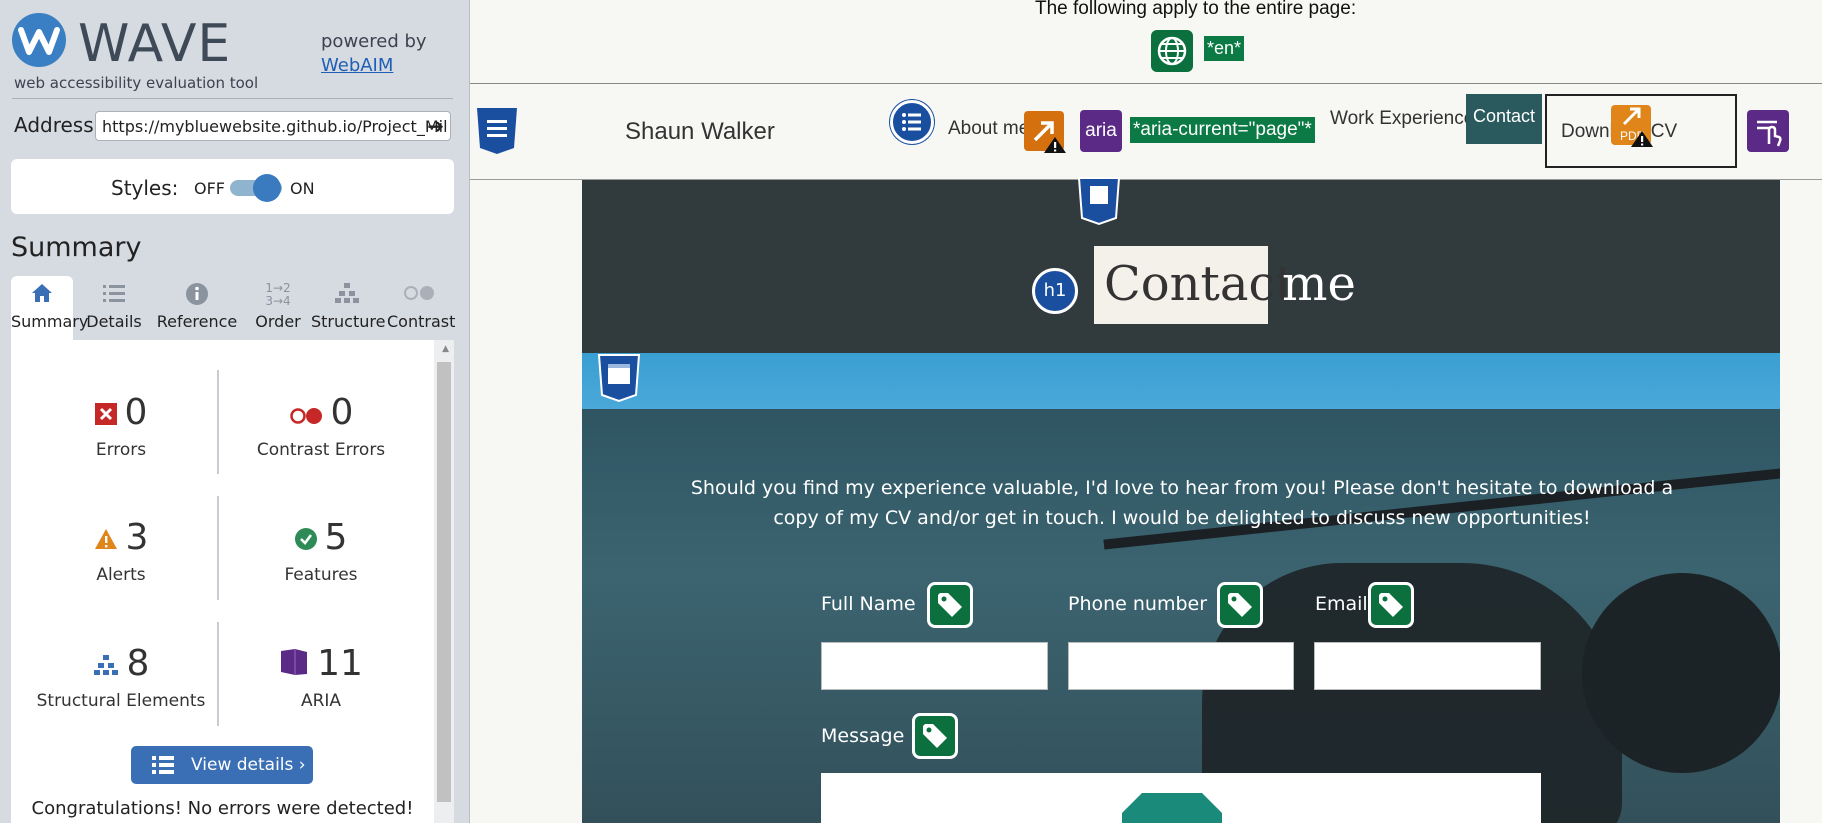  What do you see at coordinates (248, 765) in the screenshot?
I see `view-details-label: View details ›` at bounding box center [248, 765].